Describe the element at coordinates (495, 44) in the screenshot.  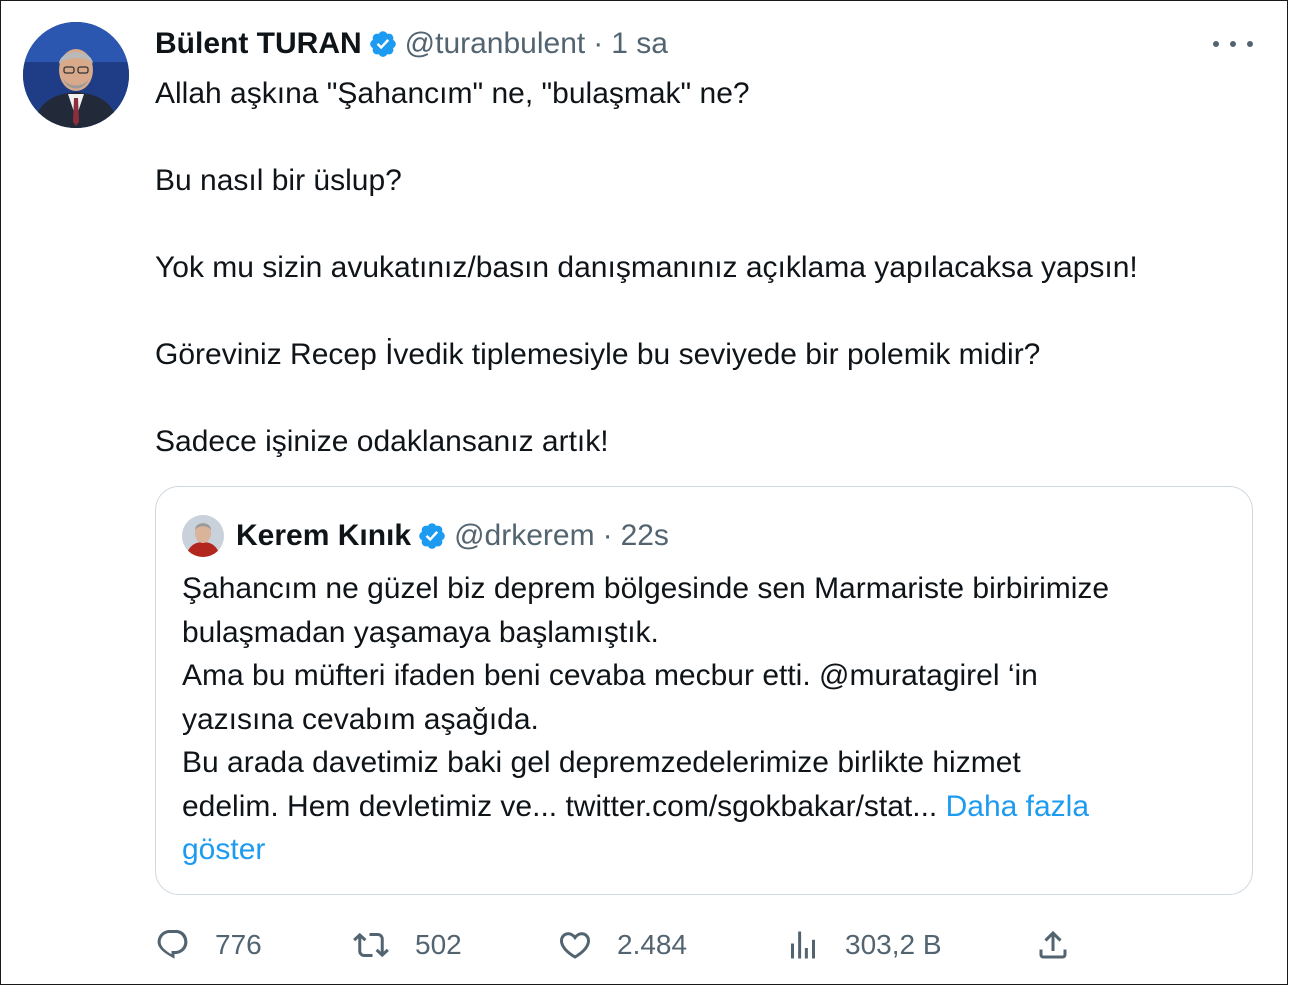
I see `author-handle: @turanbulent` at that location.